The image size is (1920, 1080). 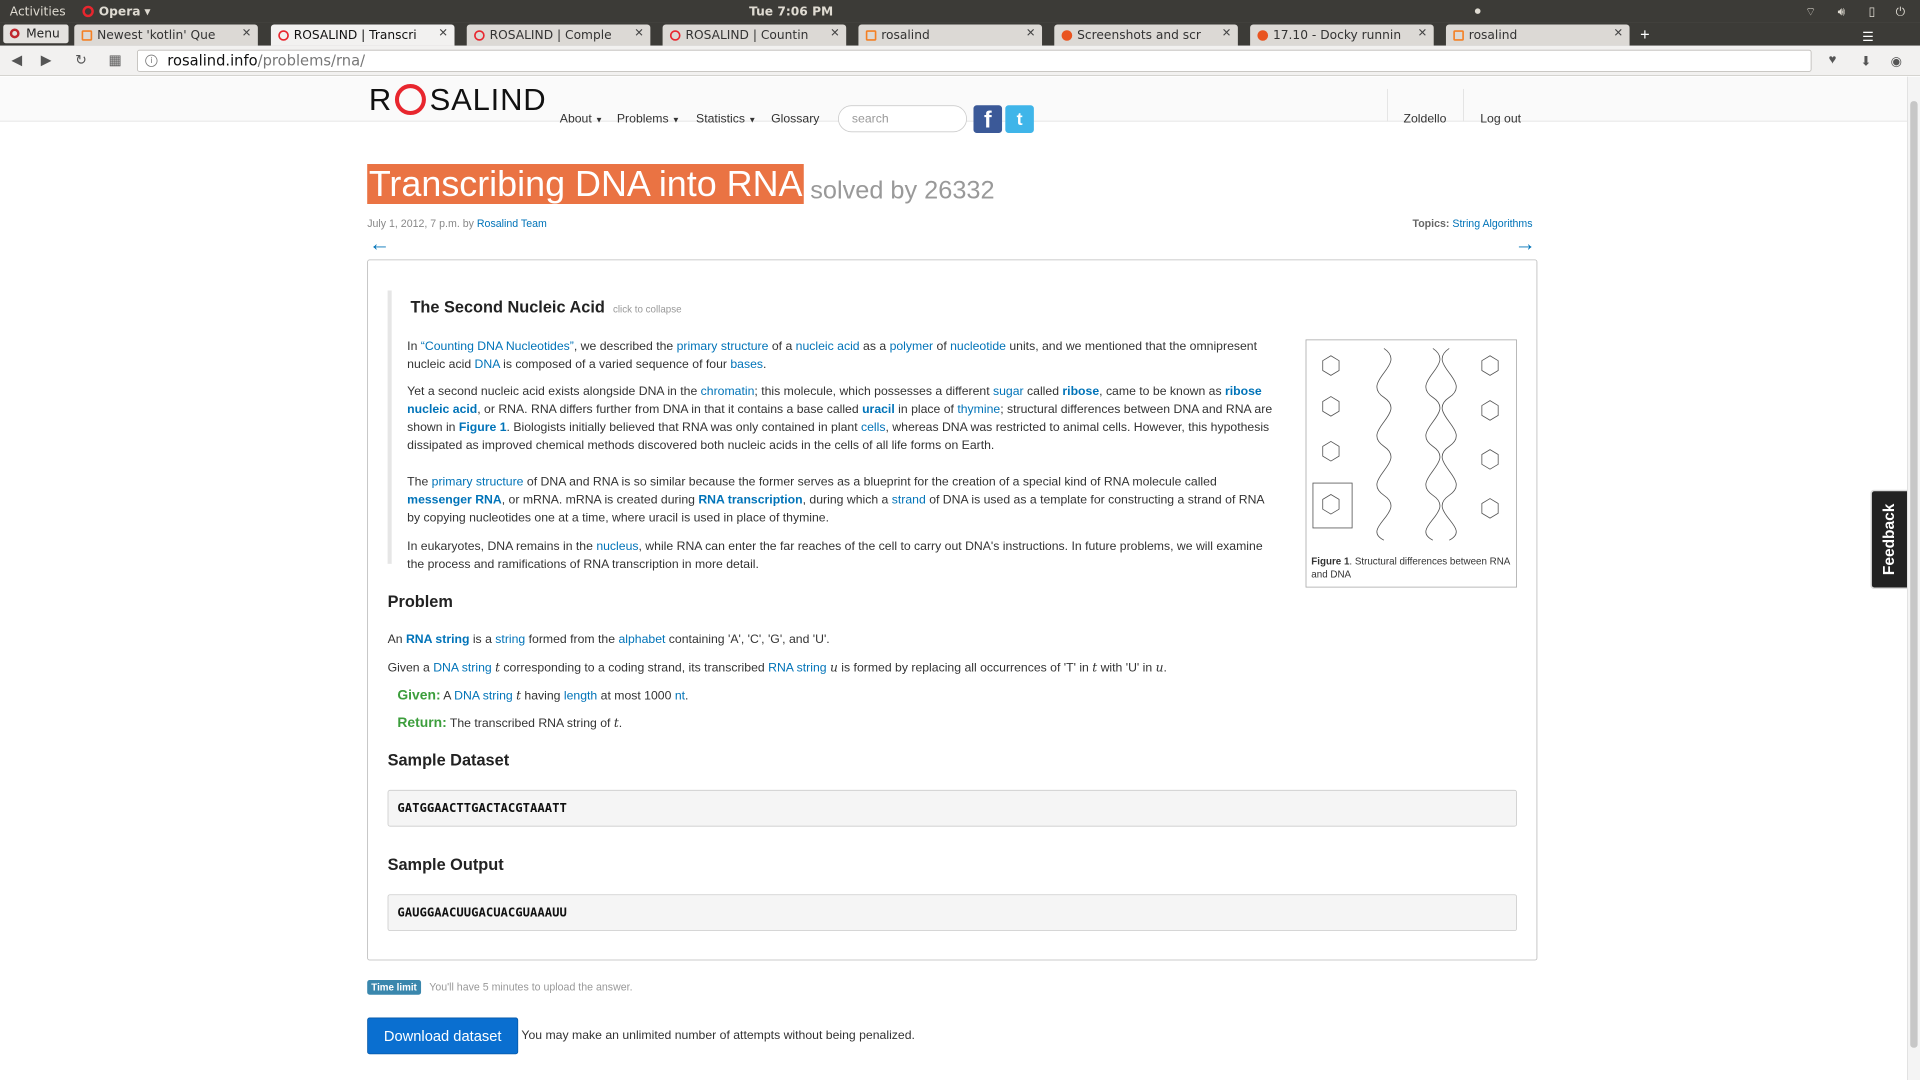 I want to click on power-icon: ⏻, so click(x=1901, y=11).